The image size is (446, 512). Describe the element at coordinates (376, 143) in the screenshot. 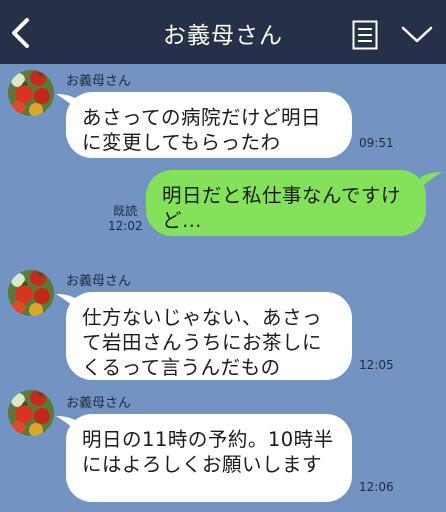

I see `message-time: 09:51` at that location.